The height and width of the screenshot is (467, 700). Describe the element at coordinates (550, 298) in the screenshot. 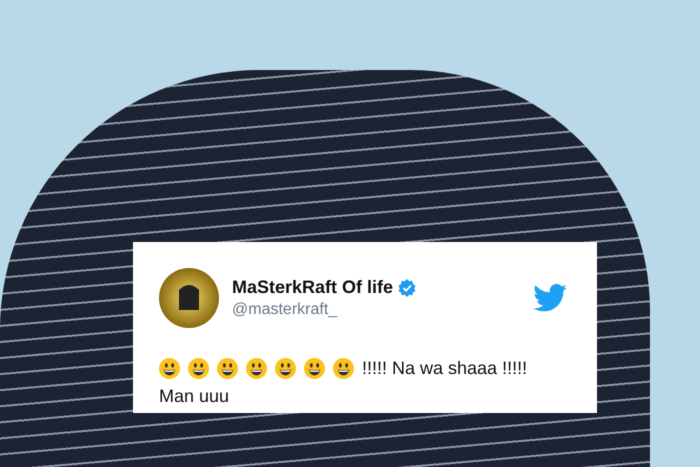

I see `bird-icon` at that location.